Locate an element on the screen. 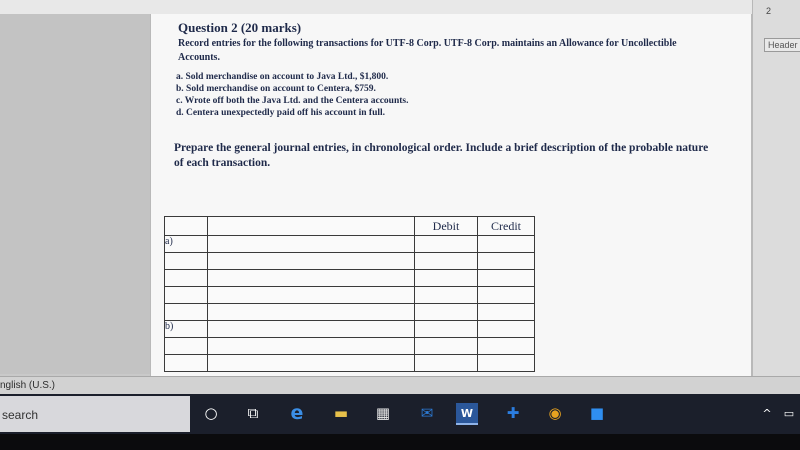 This screenshot has height=450, width=800. shield-icon: ✚ is located at coordinates (513, 413).